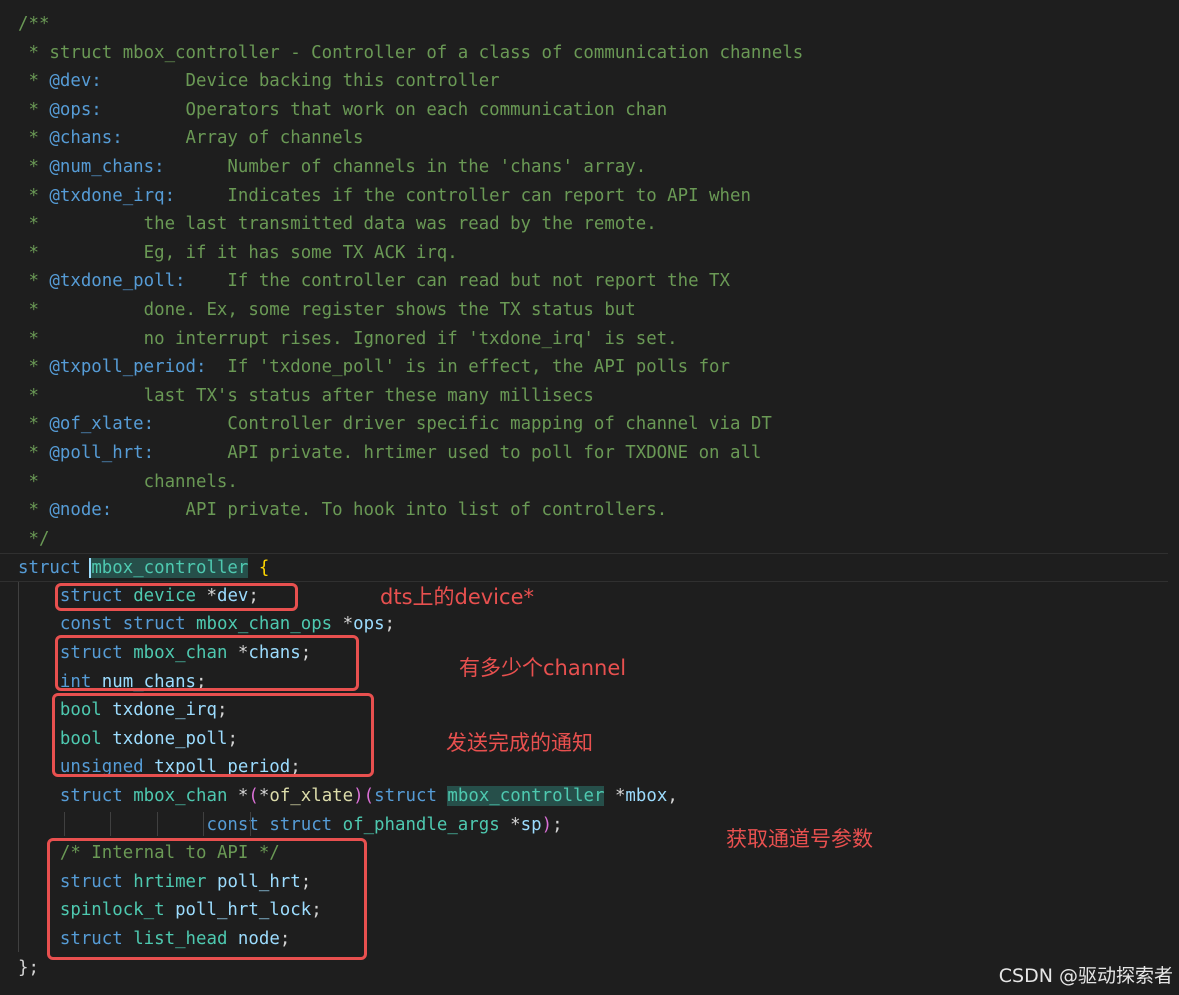 The height and width of the screenshot is (995, 1179). I want to click on code-line: spinlock_t poll_hrt_lock;, so click(593, 910).